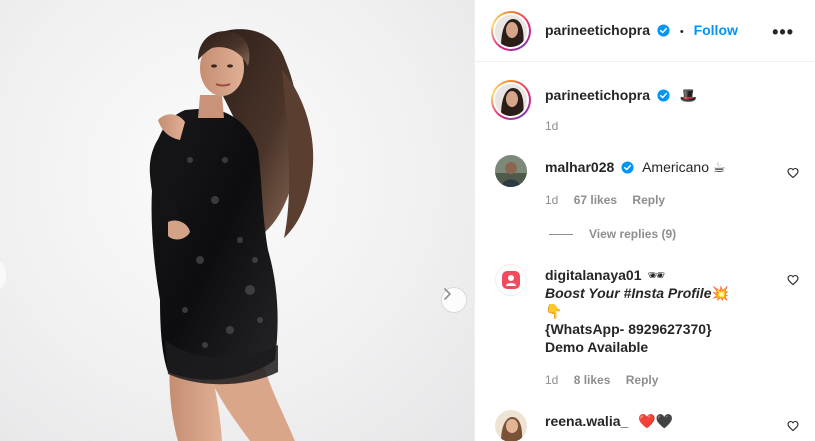 Image resolution: width=815 pixels, height=441 pixels. I want to click on caption-avatar, so click(511, 100).